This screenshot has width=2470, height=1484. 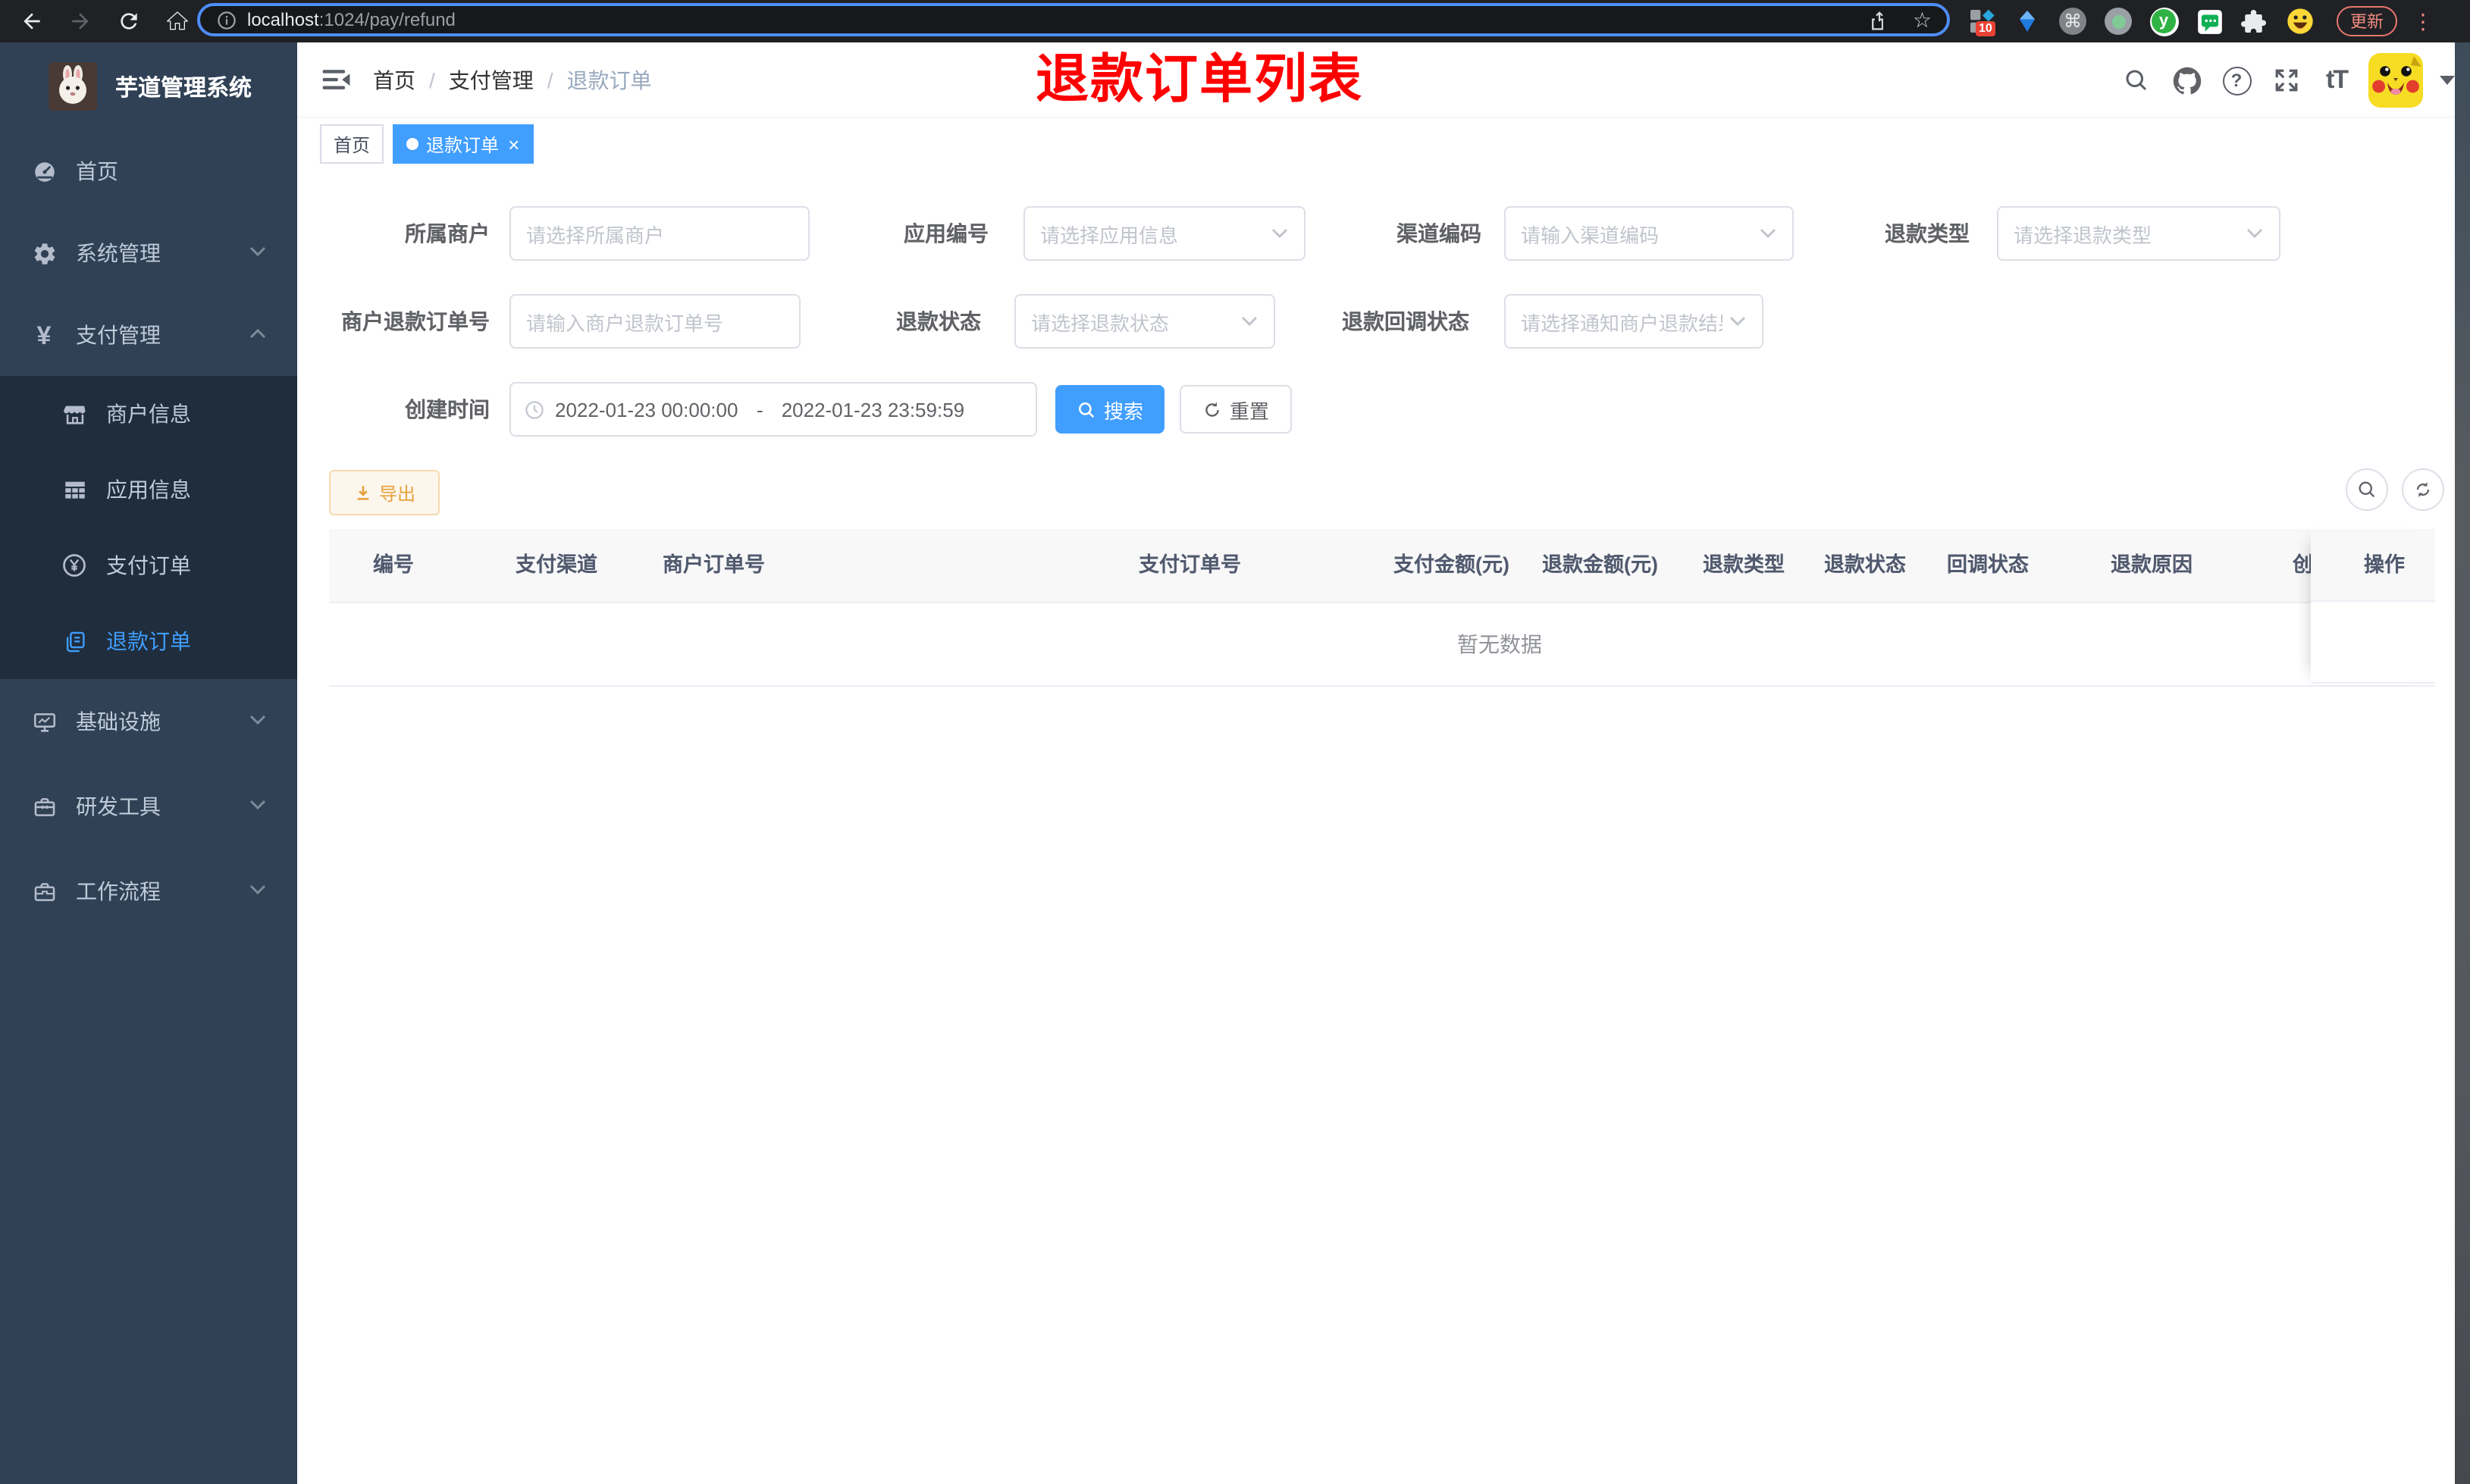 I want to click on sidebar-item-label: 基础设施, so click(x=118, y=721).